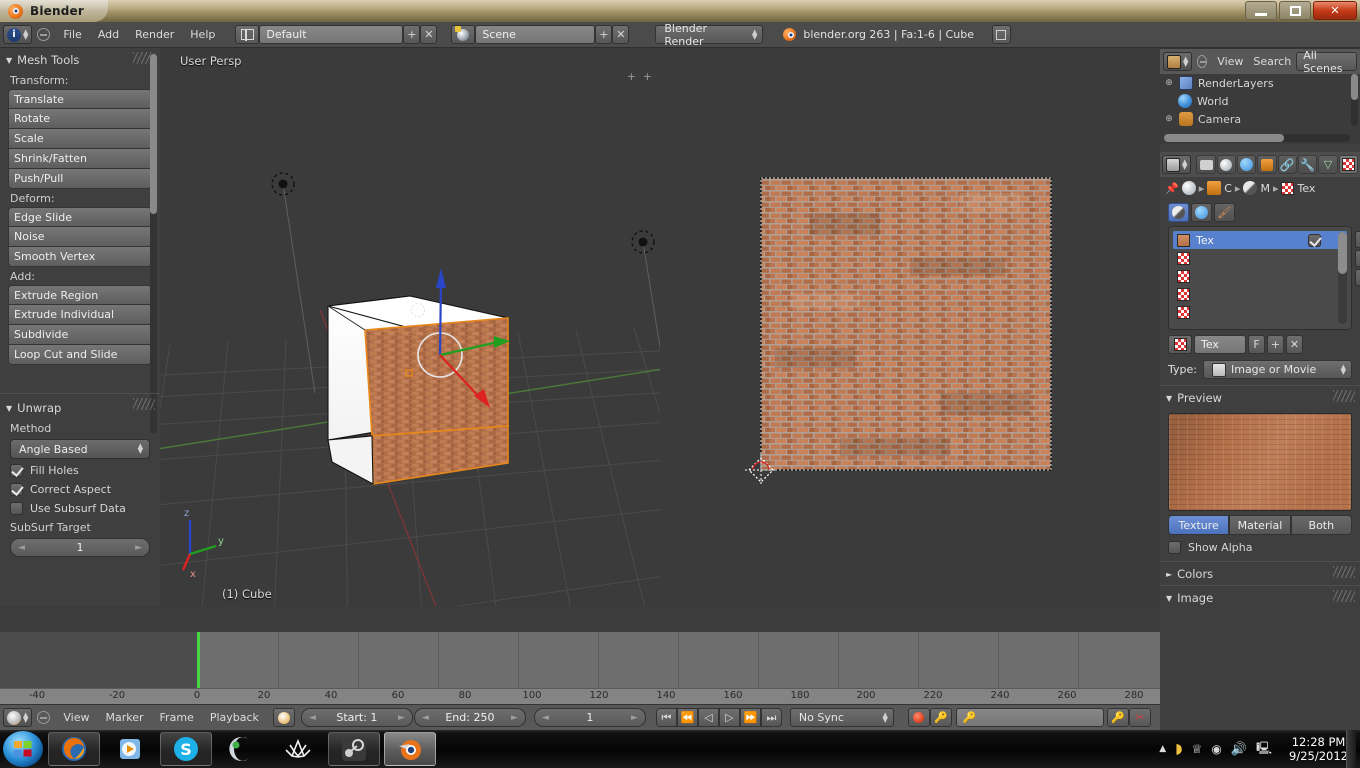  I want to click on tab-scene, so click(1226, 164).